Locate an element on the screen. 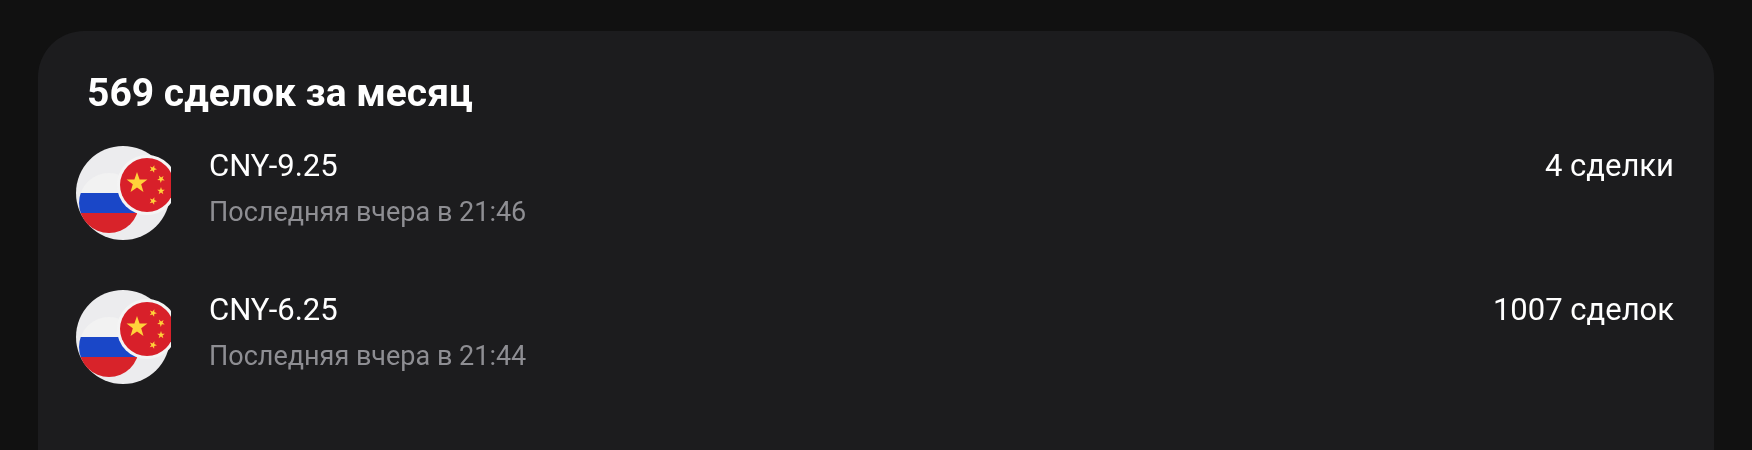  deal-count: 1007 сделок is located at coordinates (1583, 309).